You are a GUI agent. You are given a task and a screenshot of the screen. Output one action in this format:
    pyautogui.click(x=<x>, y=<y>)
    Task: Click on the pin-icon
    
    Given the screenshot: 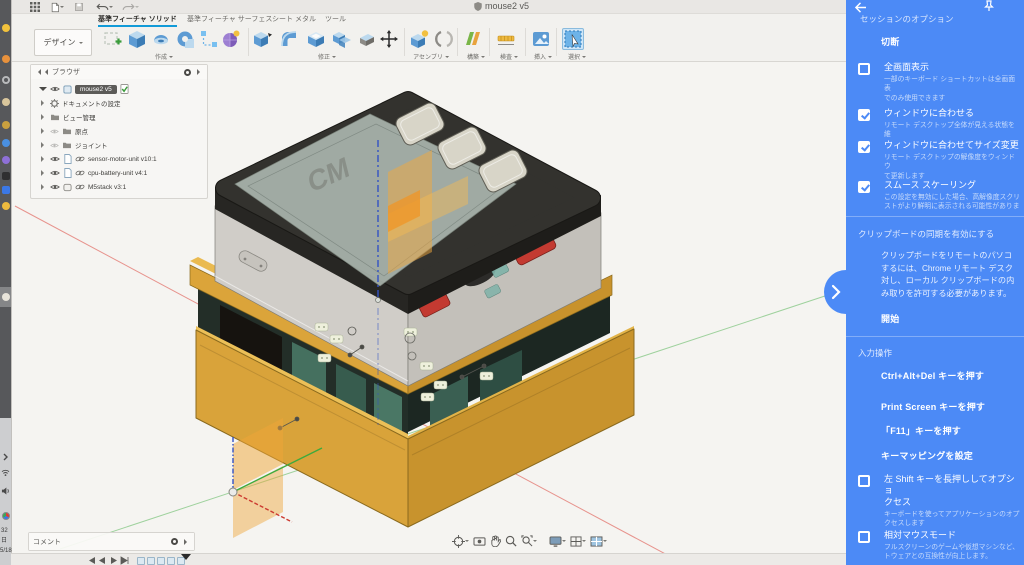 What is the action you would take?
    pyautogui.click(x=989, y=5)
    